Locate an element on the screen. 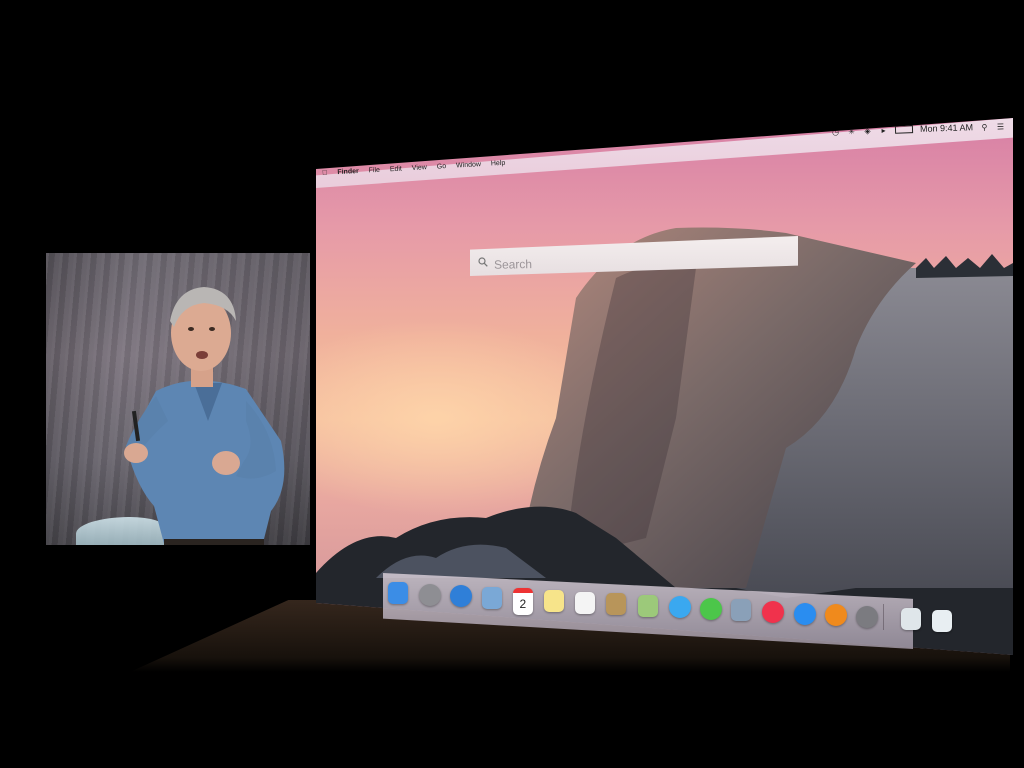  presenter-figure is located at coordinates (204, 416).